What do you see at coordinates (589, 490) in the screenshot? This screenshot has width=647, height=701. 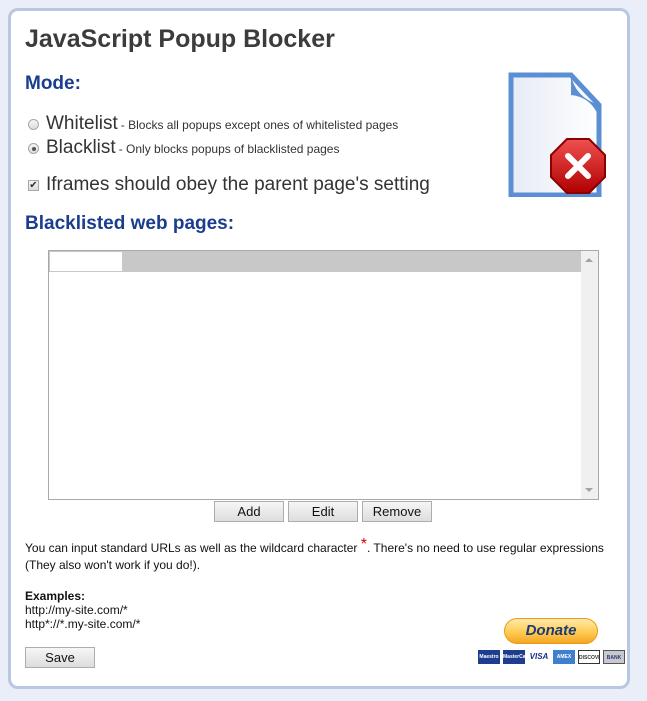 I see `scroll-down-arrow-icon` at bounding box center [589, 490].